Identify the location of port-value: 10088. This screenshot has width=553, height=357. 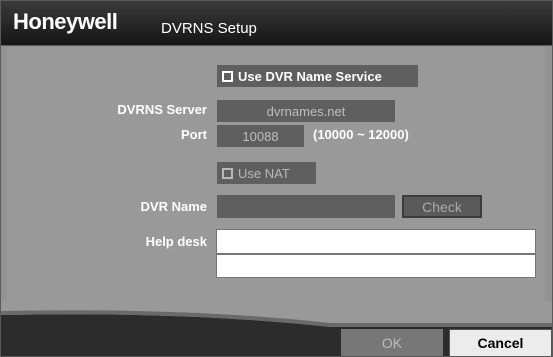
(260, 136).